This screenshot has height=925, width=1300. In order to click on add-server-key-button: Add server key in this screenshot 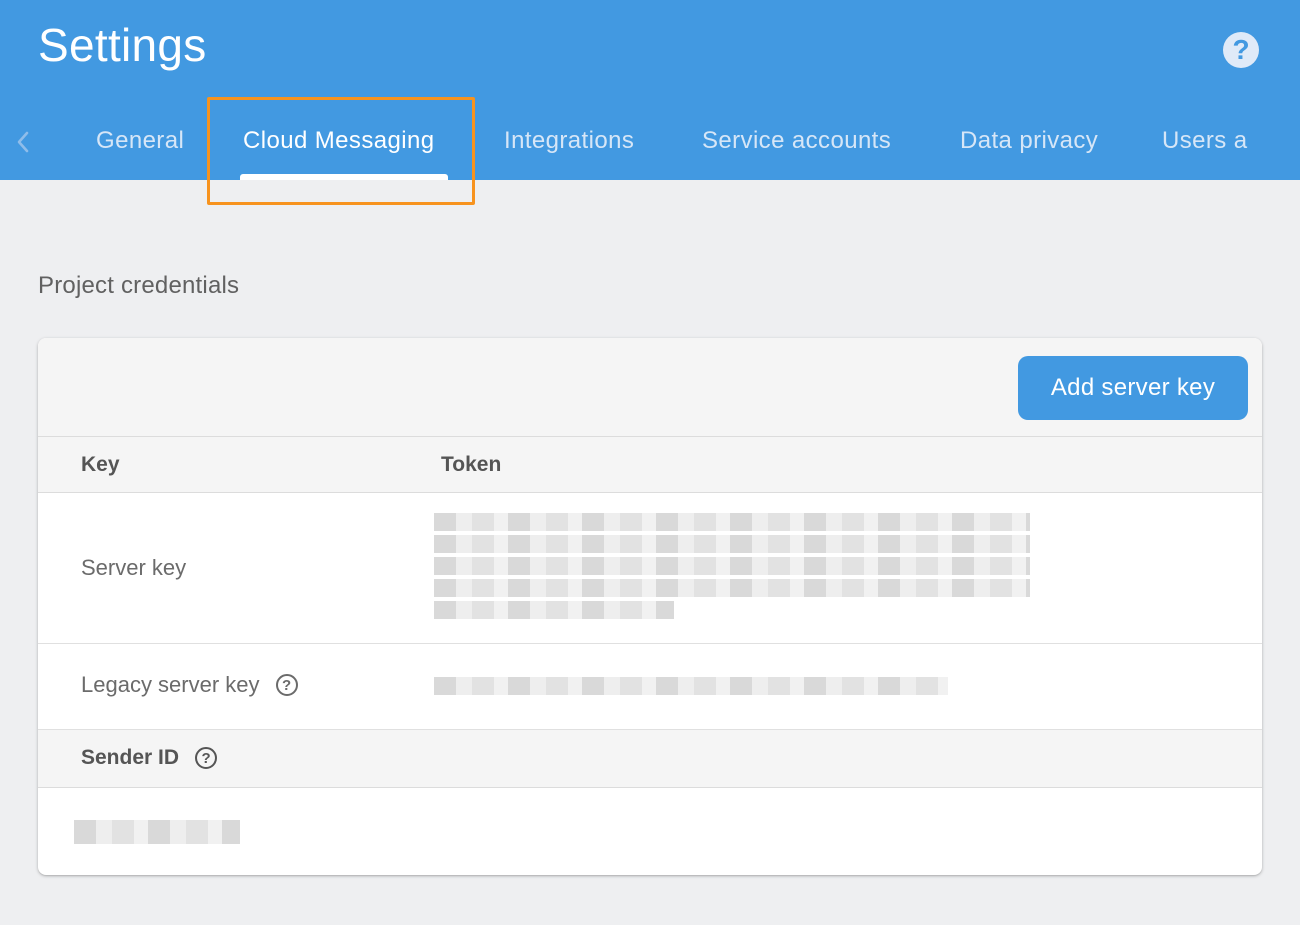, I will do `click(1133, 388)`.